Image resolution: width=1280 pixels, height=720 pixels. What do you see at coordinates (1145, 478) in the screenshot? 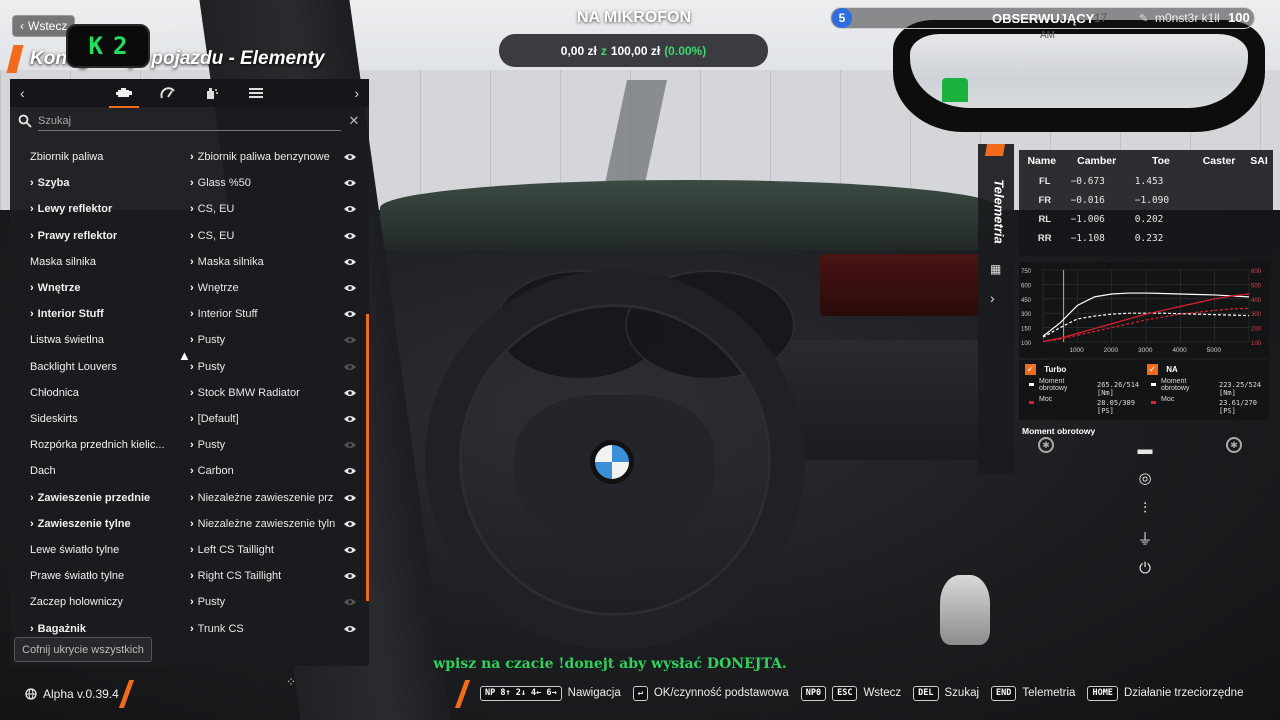
I see `target-icon: ◎` at bounding box center [1145, 478].